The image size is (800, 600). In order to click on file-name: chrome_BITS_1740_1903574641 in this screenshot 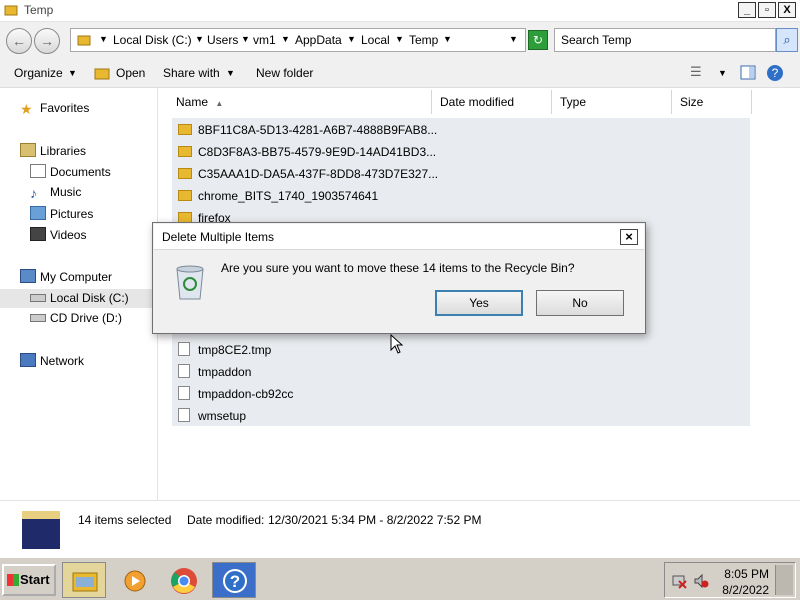, I will do `click(288, 196)`.